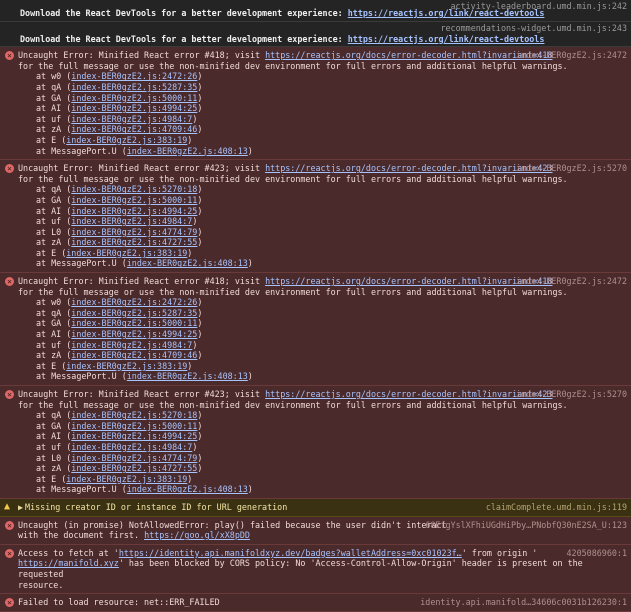  Describe the element at coordinates (539, 6) in the screenshot. I see `source-link: activity-leaderboard.umd.min.js:242` at that location.